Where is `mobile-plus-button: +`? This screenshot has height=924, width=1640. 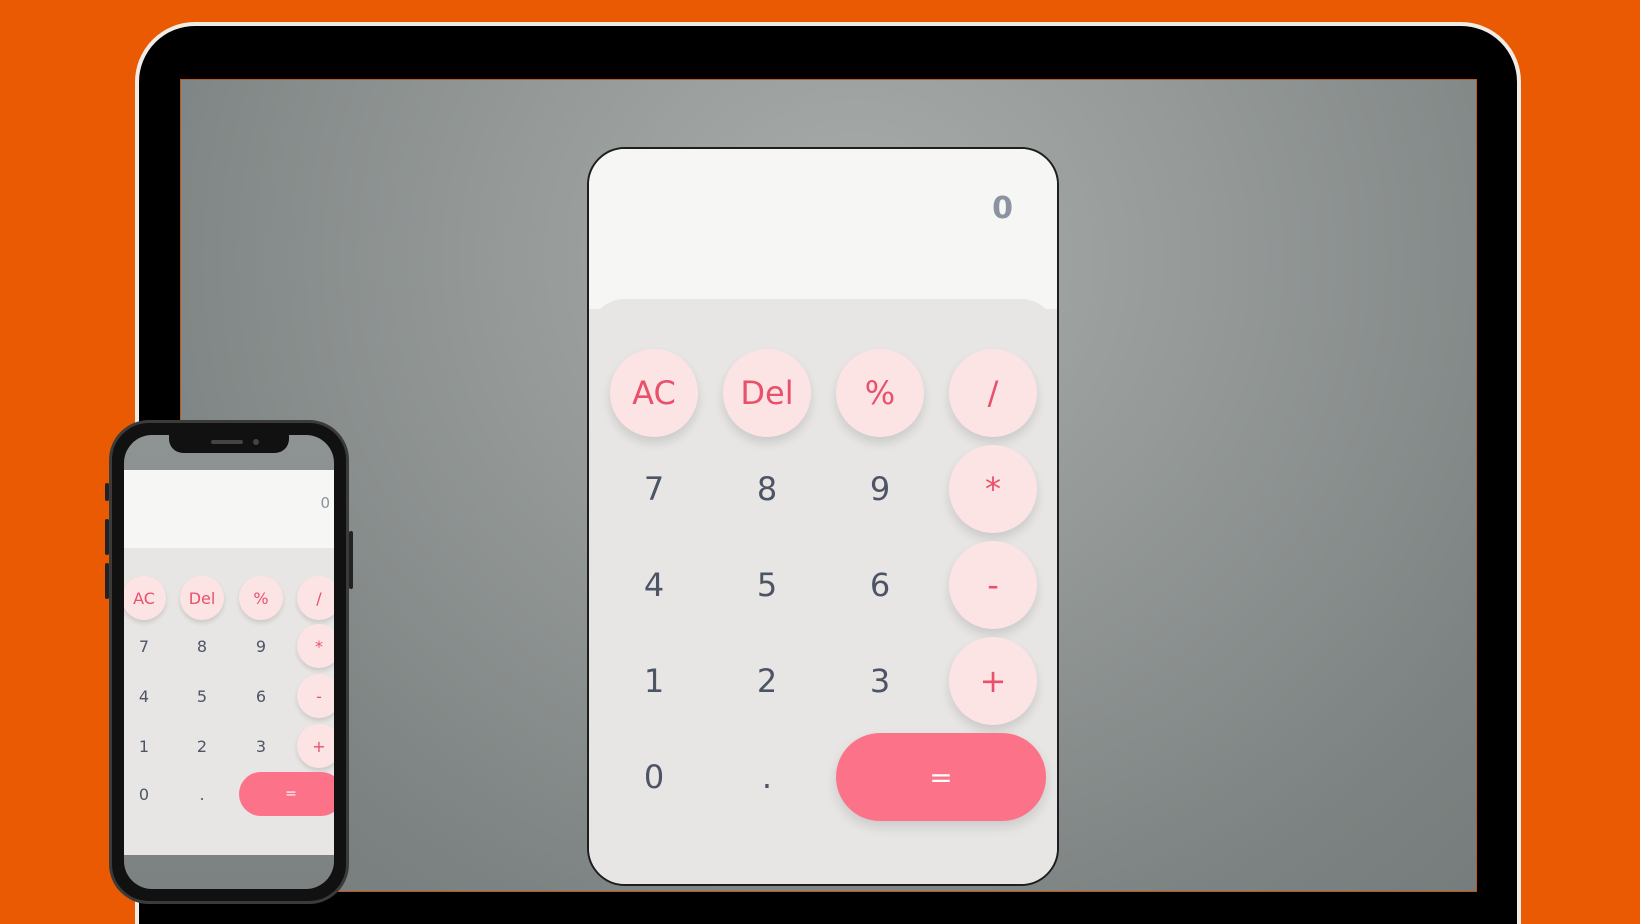
mobile-plus-button: + is located at coordinates (315, 746).